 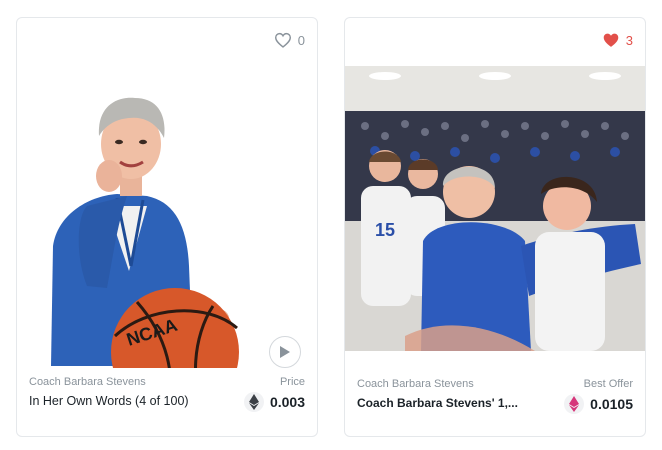 I want to click on svg-text: 15, so click(x=385, y=230).